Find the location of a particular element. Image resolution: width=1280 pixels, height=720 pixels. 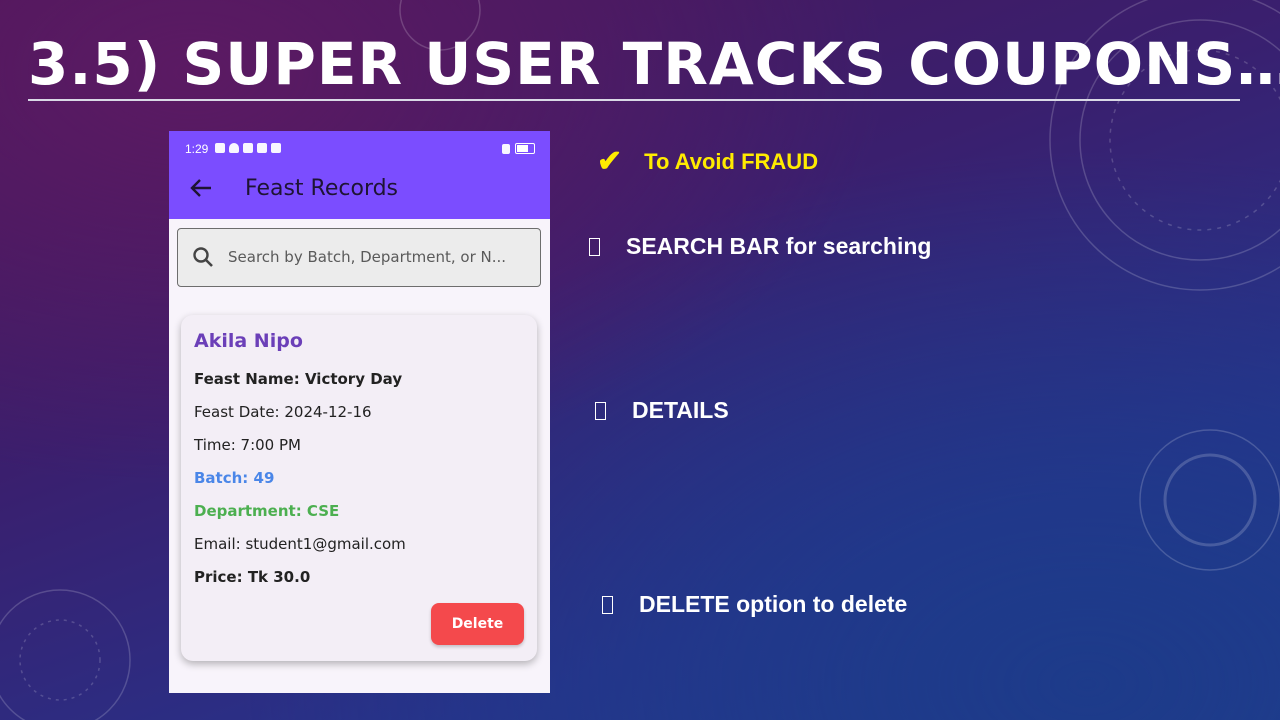

gmail-icon is located at coordinates (276, 148).